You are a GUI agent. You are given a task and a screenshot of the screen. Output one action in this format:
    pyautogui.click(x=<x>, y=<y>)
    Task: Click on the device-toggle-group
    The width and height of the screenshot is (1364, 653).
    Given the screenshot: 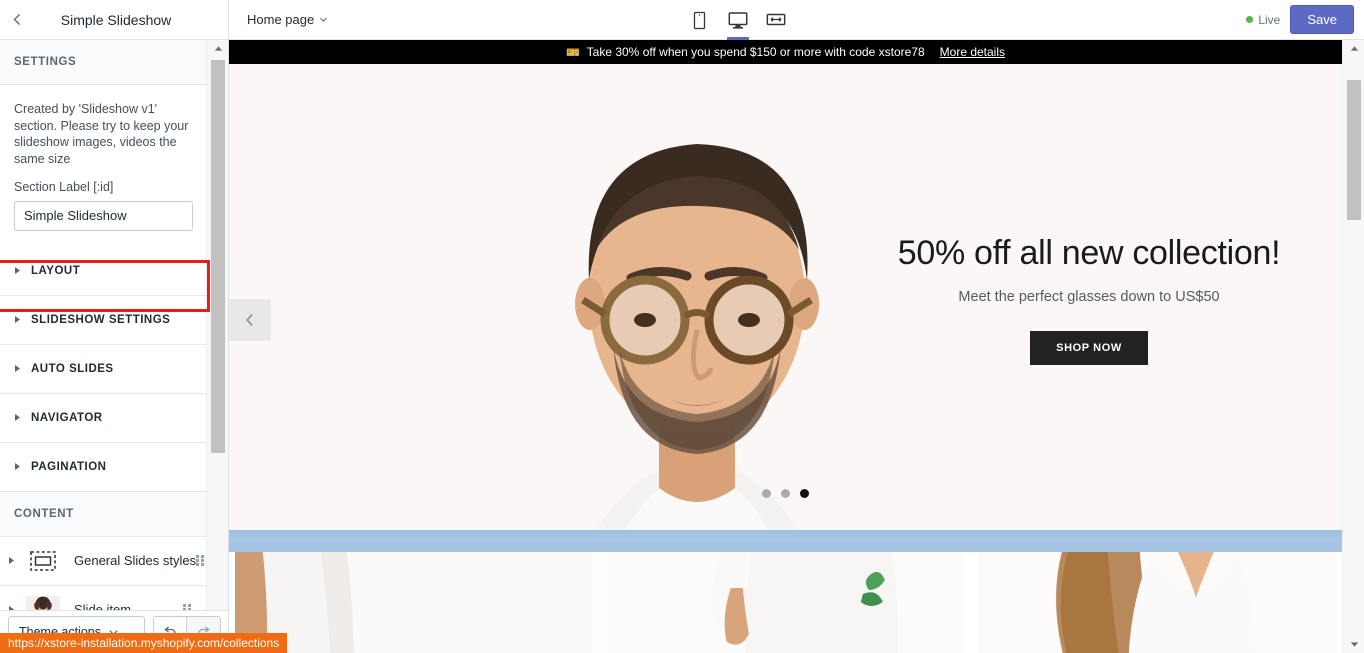 What is the action you would take?
    pyautogui.click(x=737, y=20)
    